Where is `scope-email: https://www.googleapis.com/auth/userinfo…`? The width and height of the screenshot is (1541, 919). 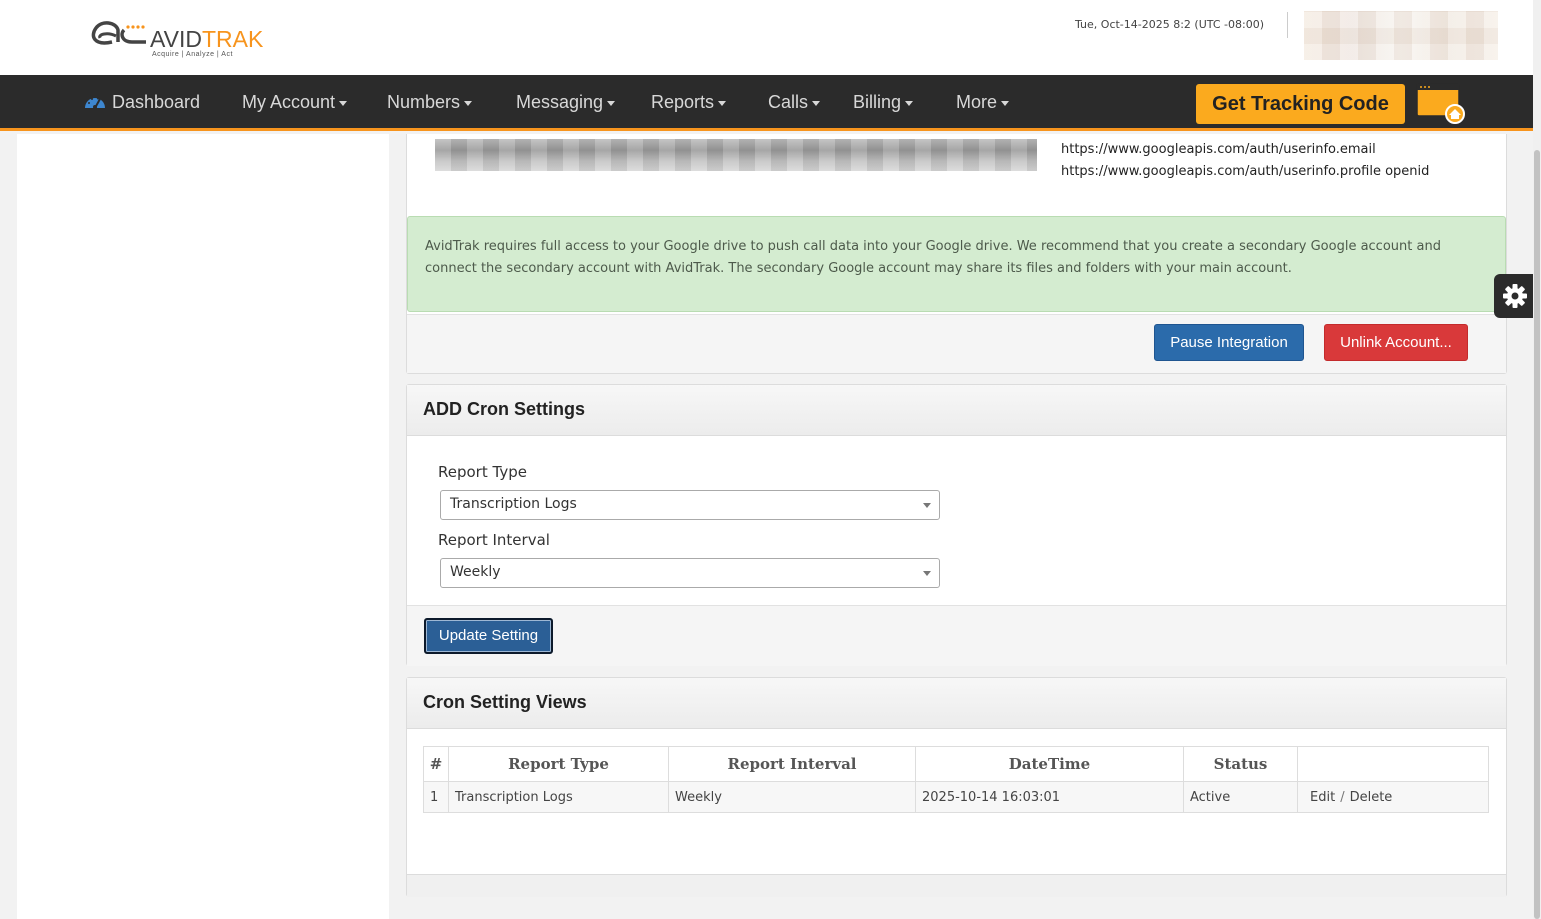 scope-email: https://www.googleapis.com/auth/userinfo… is located at coordinates (1218, 149).